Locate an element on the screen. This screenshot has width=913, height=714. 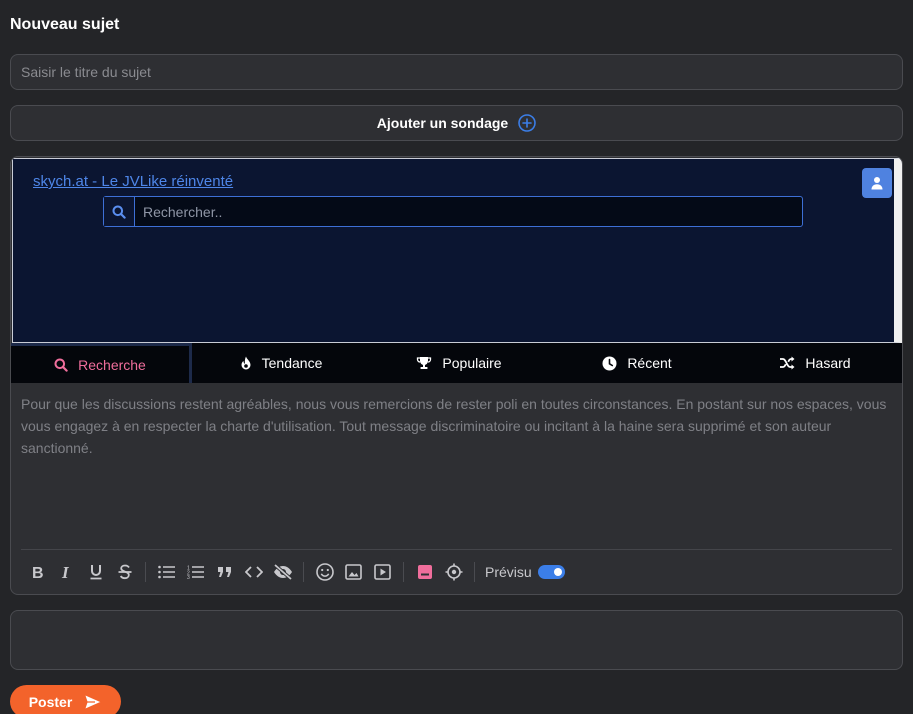
bullet-list-icon is located at coordinates (166, 572).